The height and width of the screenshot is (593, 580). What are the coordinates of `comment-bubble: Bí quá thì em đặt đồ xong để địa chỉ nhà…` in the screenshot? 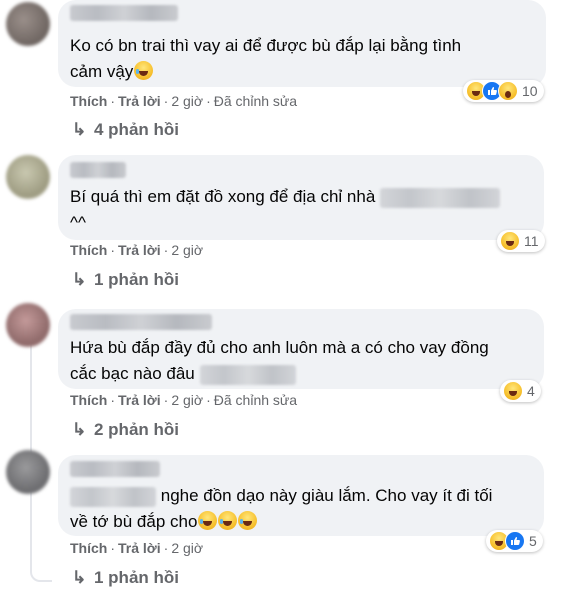 It's located at (301, 197).